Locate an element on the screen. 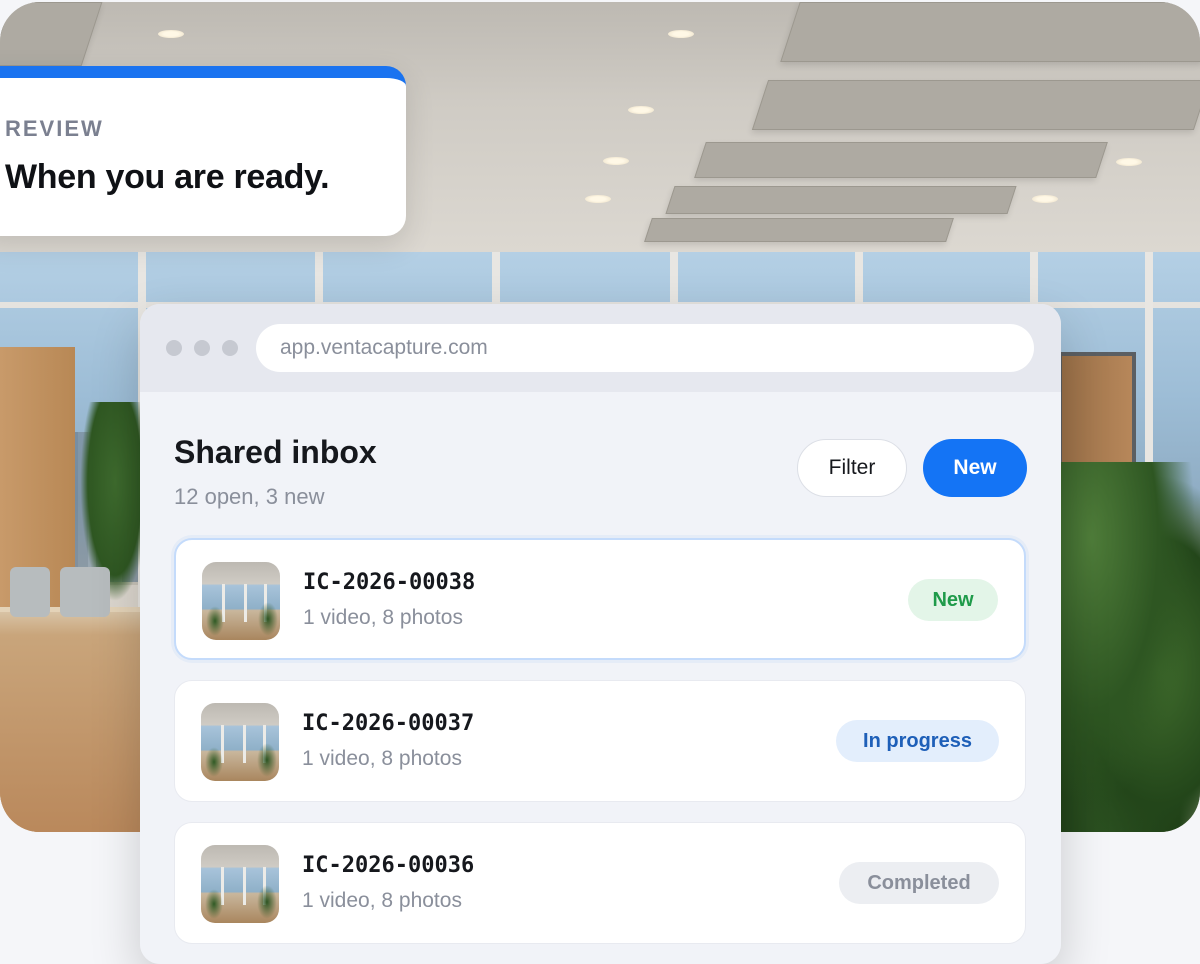 The height and width of the screenshot is (964, 1200). review-eyebrow: REVIEW is located at coordinates (54, 128).